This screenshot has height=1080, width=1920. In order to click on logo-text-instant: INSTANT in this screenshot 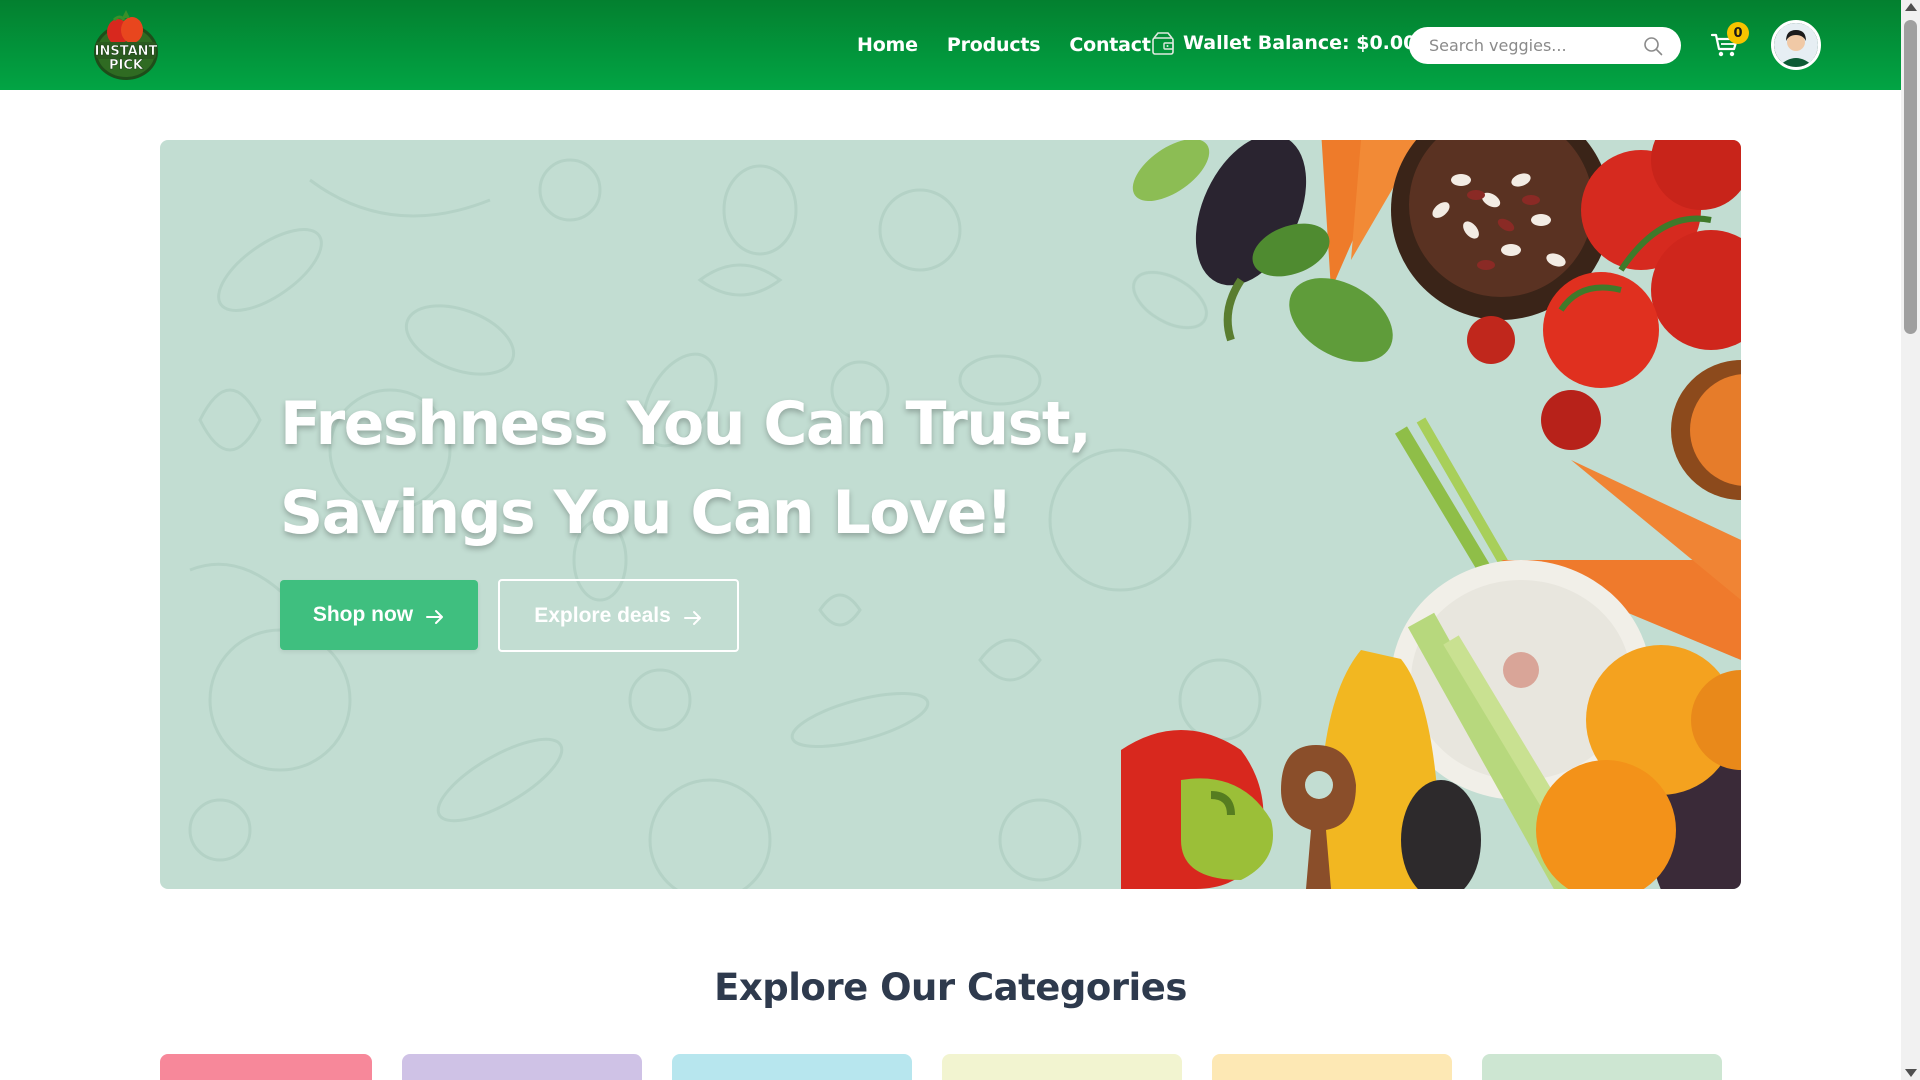, I will do `click(126, 51)`.